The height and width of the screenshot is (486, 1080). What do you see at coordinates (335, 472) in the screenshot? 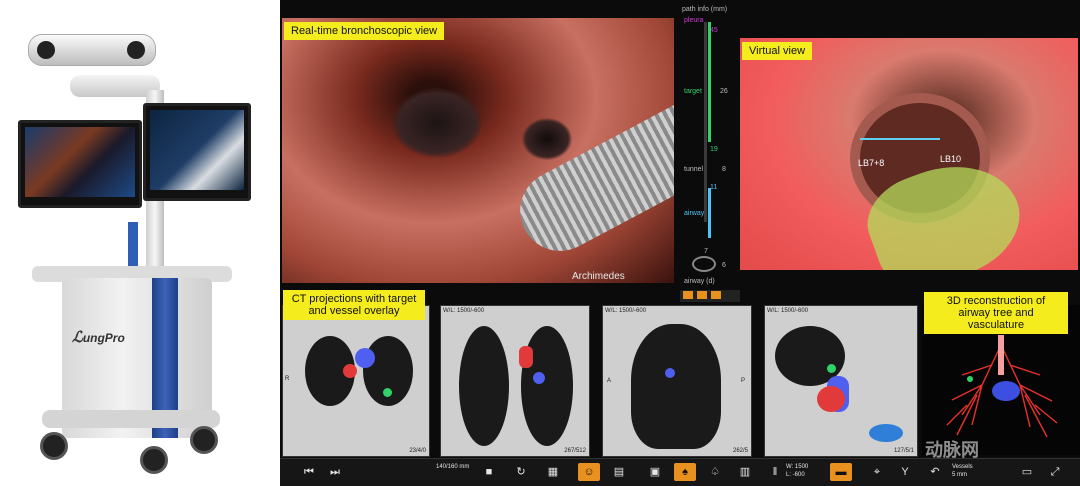
I see `next-icon: ⏭` at bounding box center [335, 472].